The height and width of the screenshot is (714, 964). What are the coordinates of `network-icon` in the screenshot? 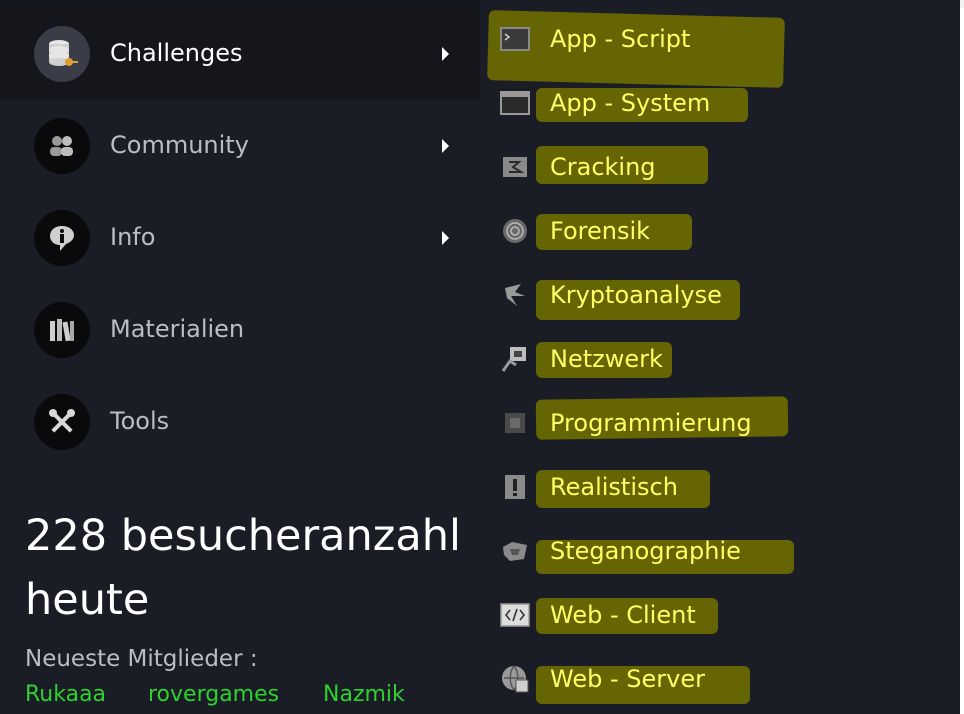 It's located at (515, 359).